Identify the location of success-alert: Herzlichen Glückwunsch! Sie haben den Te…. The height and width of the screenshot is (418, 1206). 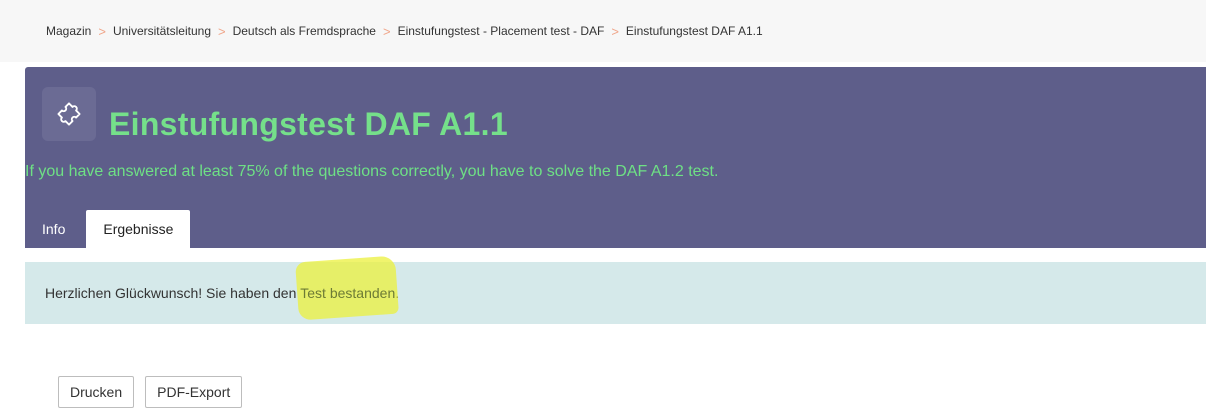
(615, 293).